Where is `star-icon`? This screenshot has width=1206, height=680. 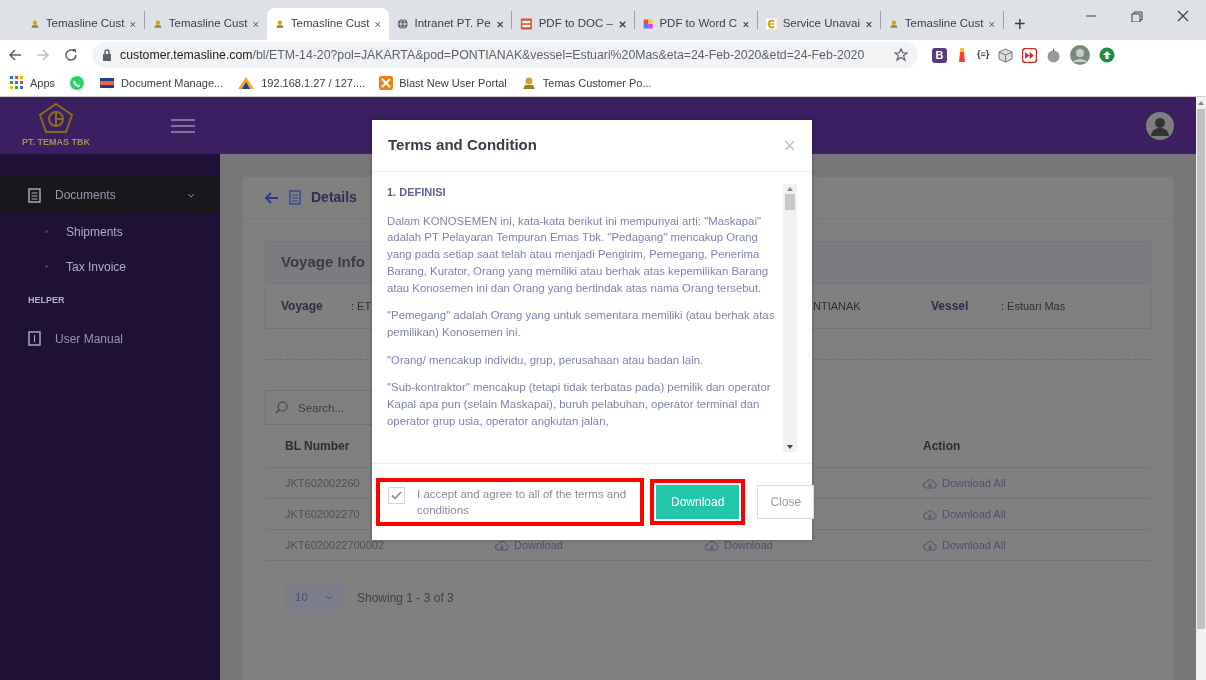
star-icon is located at coordinates (901, 55).